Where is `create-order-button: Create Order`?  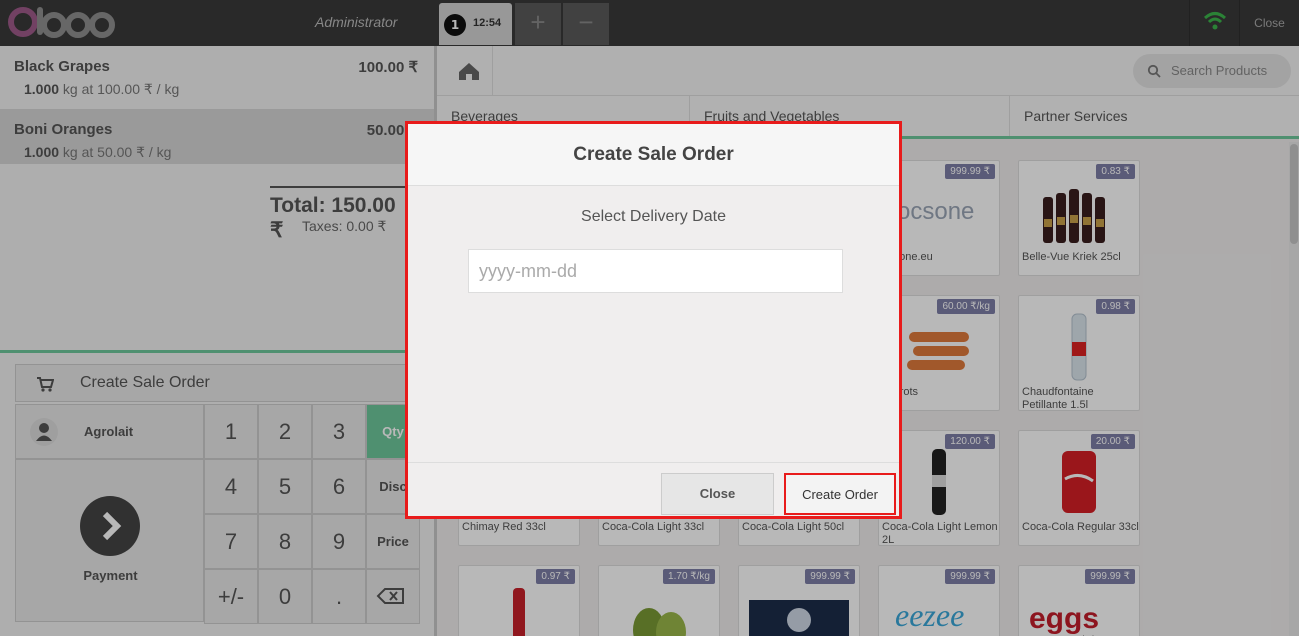
create-order-button: Create Order is located at coordinates (840, 494).